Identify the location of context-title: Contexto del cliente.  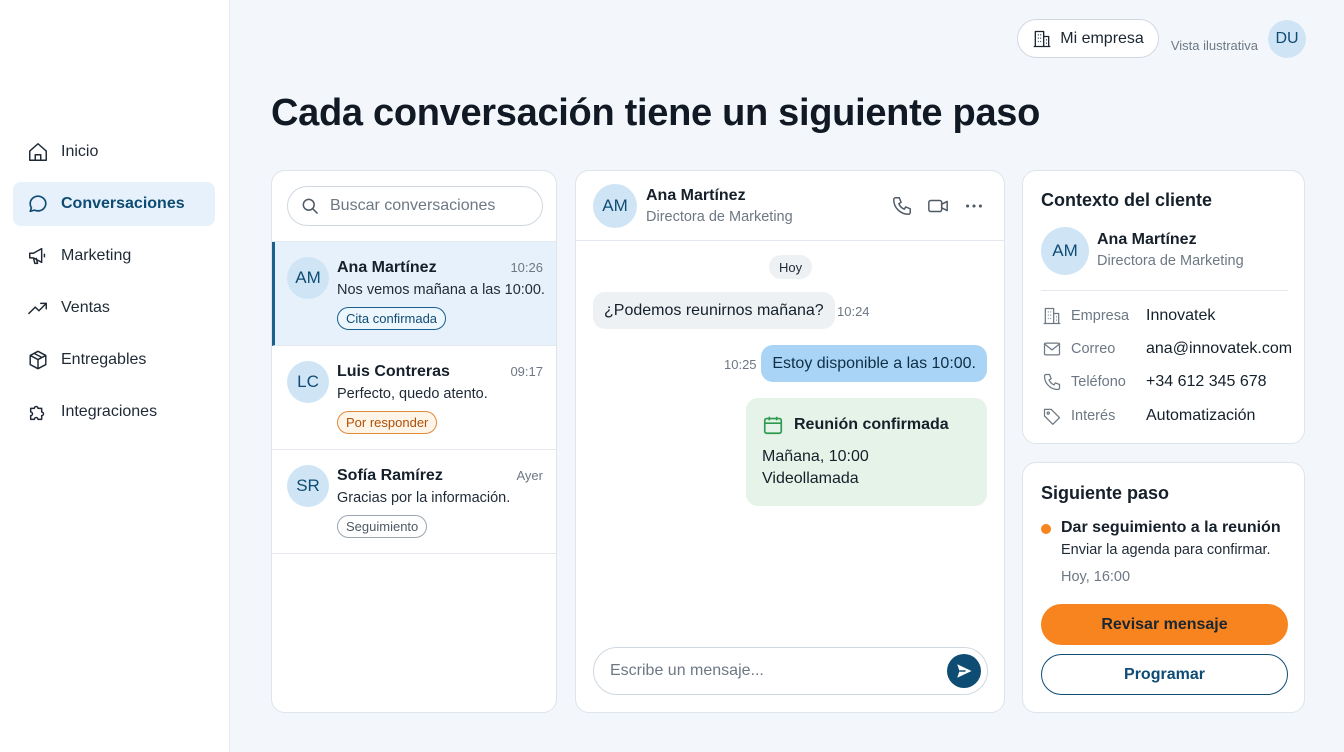
(1127, 200).